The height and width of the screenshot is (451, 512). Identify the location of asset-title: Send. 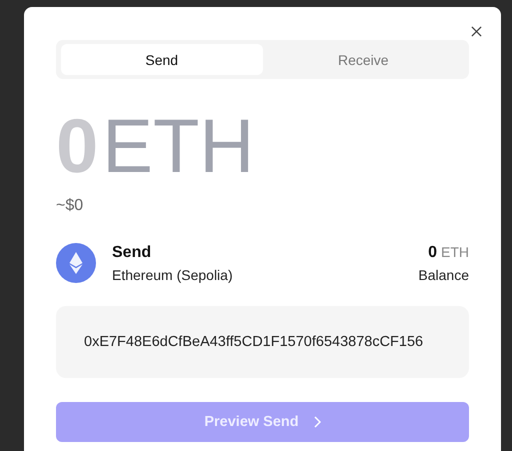
(132, 253).